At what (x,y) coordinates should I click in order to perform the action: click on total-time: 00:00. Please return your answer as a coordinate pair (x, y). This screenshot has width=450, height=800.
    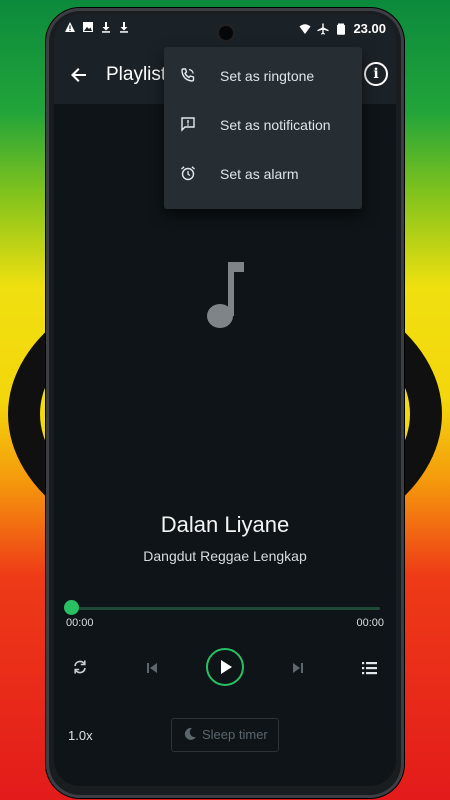
    Looking at the image, I should click on (370, 623).